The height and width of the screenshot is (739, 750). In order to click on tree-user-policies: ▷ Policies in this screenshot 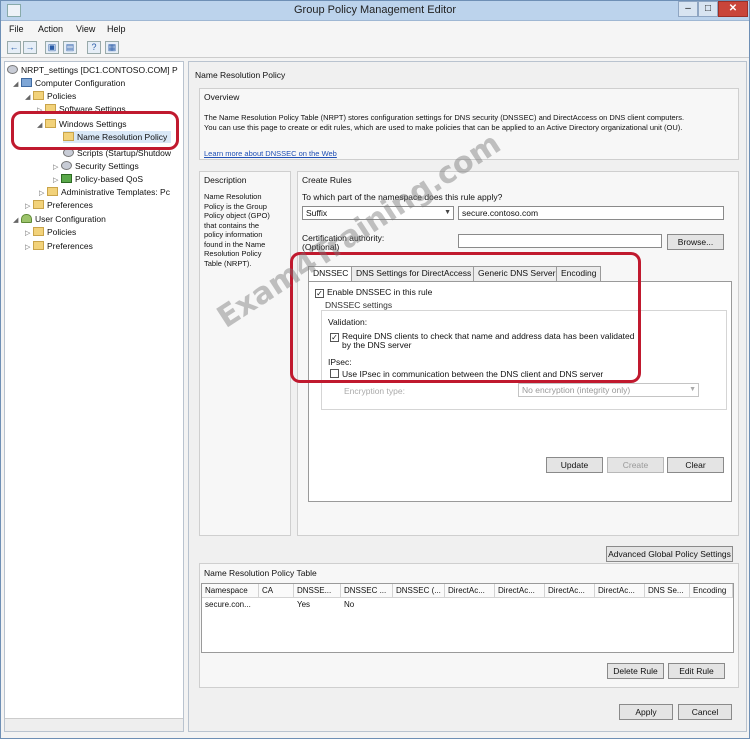, I will do `click(50, 232)`.